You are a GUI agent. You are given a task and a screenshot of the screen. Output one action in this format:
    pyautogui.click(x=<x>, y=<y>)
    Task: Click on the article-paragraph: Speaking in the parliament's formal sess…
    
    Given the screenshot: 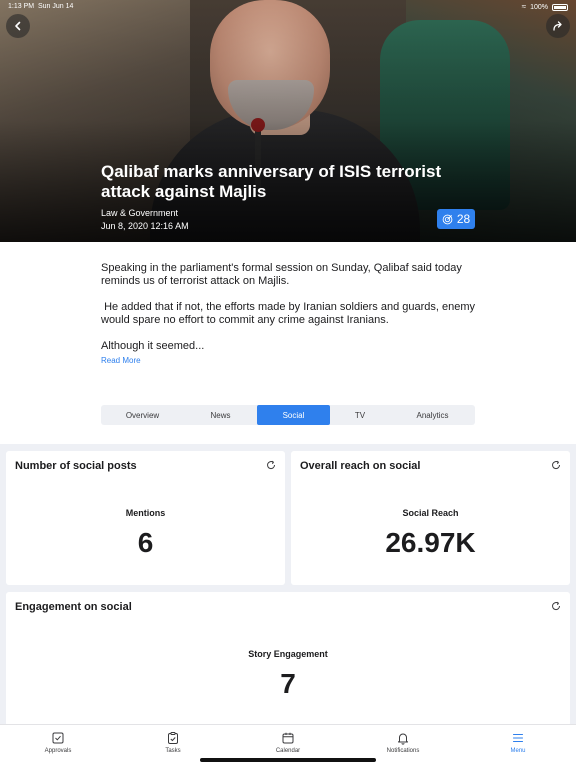 What is the action you would take?
    pyautogui.click(x=281, y=274)
    